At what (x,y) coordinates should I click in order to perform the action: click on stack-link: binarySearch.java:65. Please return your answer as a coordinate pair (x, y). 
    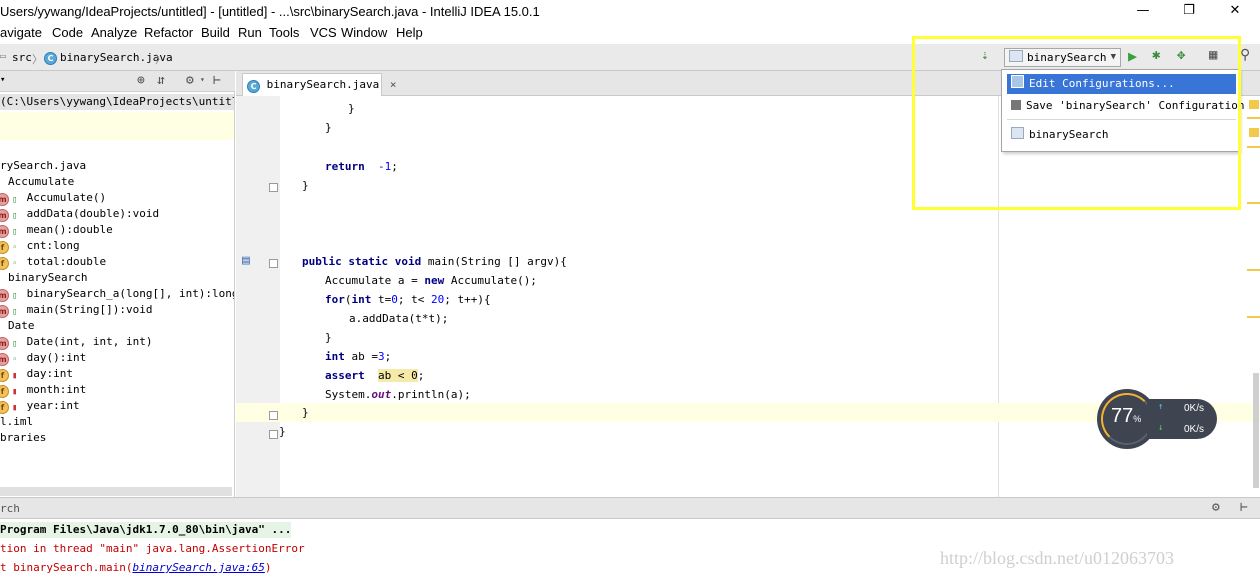
    Looking at the image, I should click on (198, 567).